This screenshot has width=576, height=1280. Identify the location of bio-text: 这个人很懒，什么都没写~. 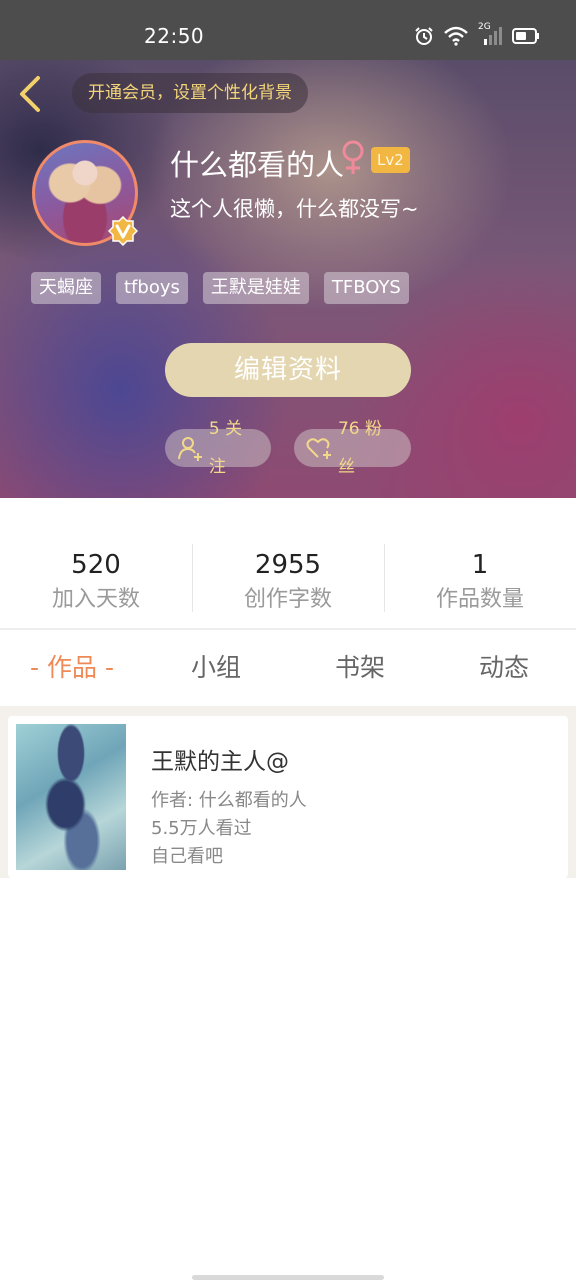
(294, 209).